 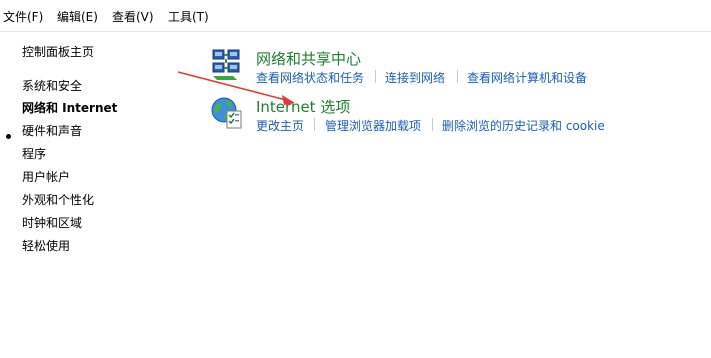 What do you see at coordinates (355, 16) in the screenshot?
I see `menu-bar: 文件(F) 编辑(E) 查看(V) 工具(T)` at bounding box center [355, 16].